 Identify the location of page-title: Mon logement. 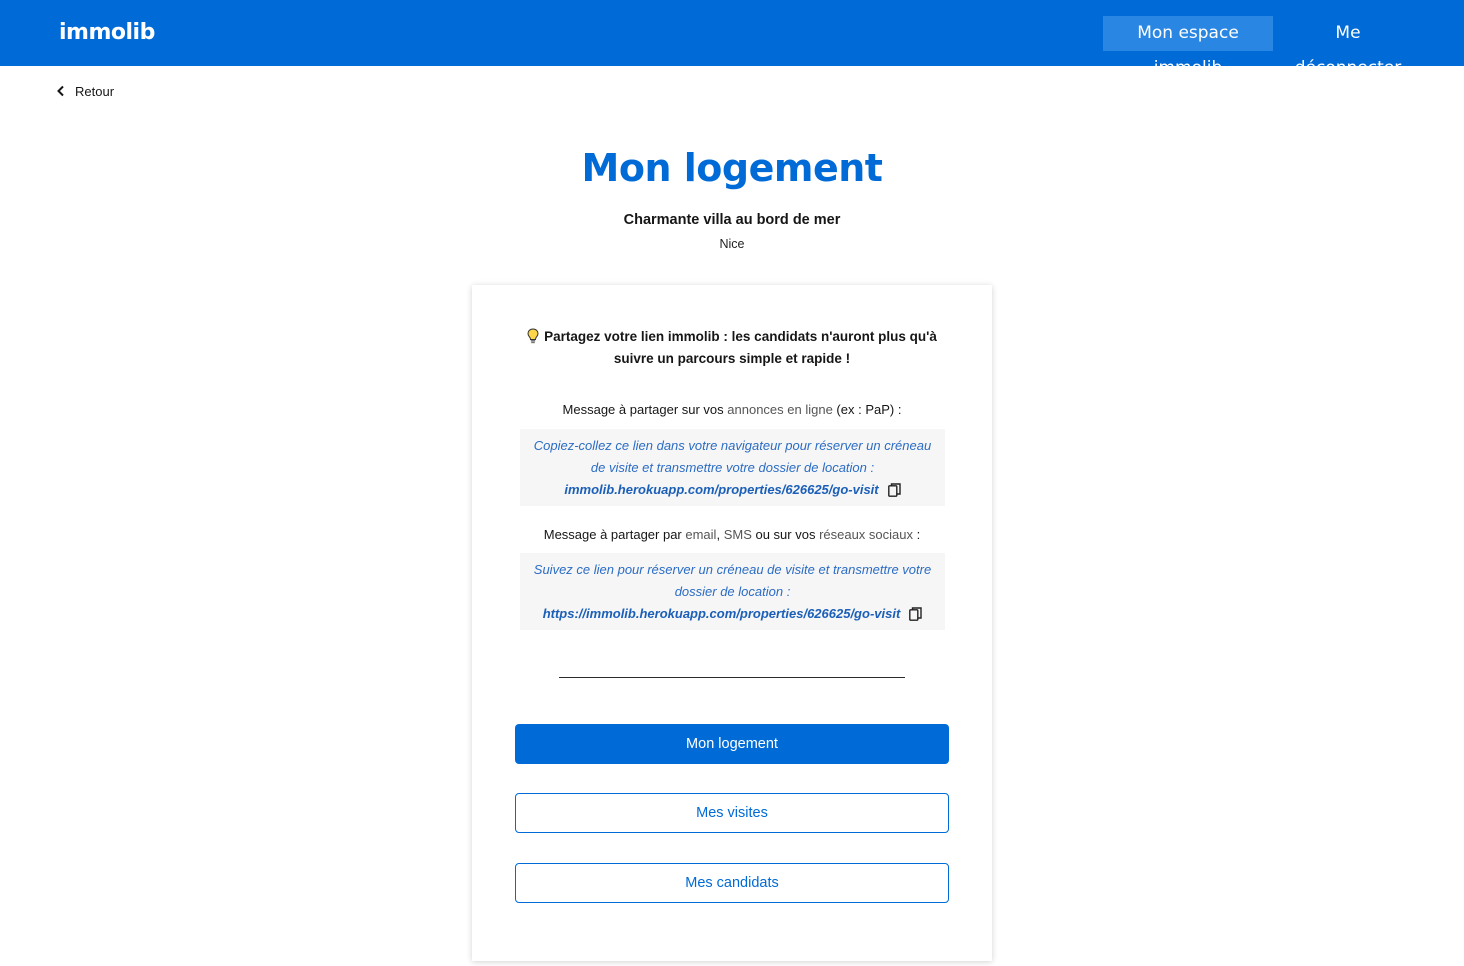
(732, 168).